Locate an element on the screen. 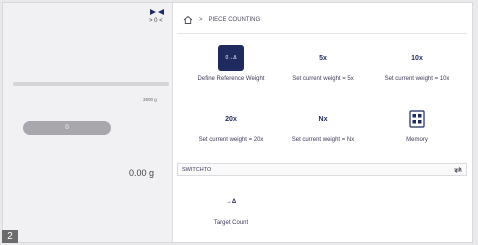 The height and width of the screenshot is (245, 478). x5-icon: 5x is located at coordinates (323, 58).